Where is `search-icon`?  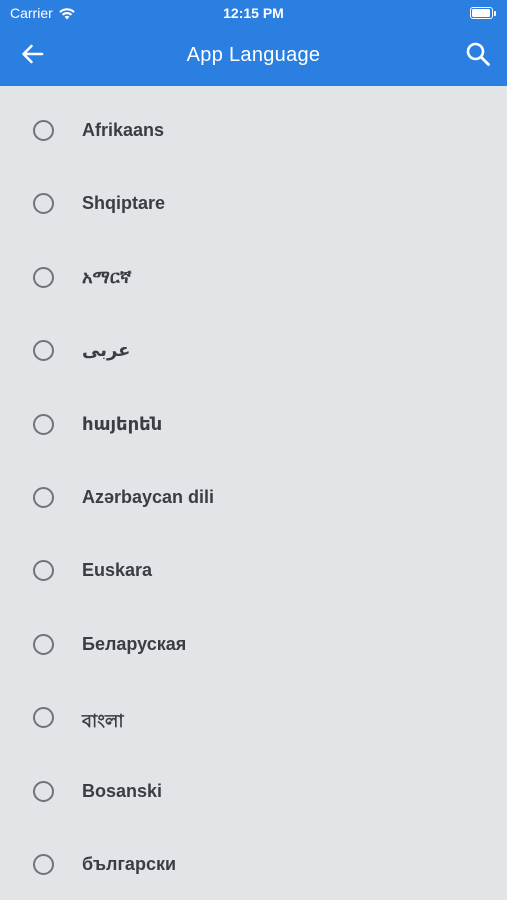
search-icon is located at coordinates (478, 56).